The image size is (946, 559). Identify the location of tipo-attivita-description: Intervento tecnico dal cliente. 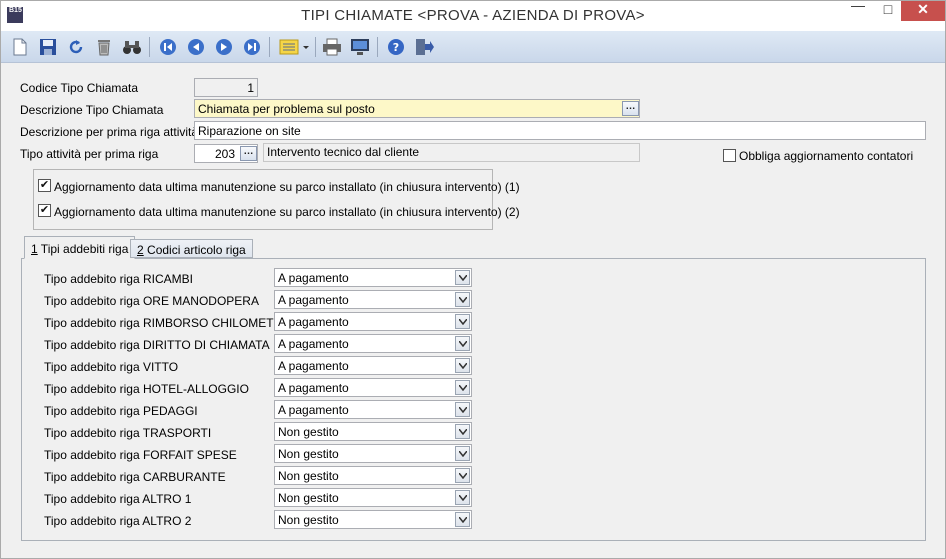
(451, 152).